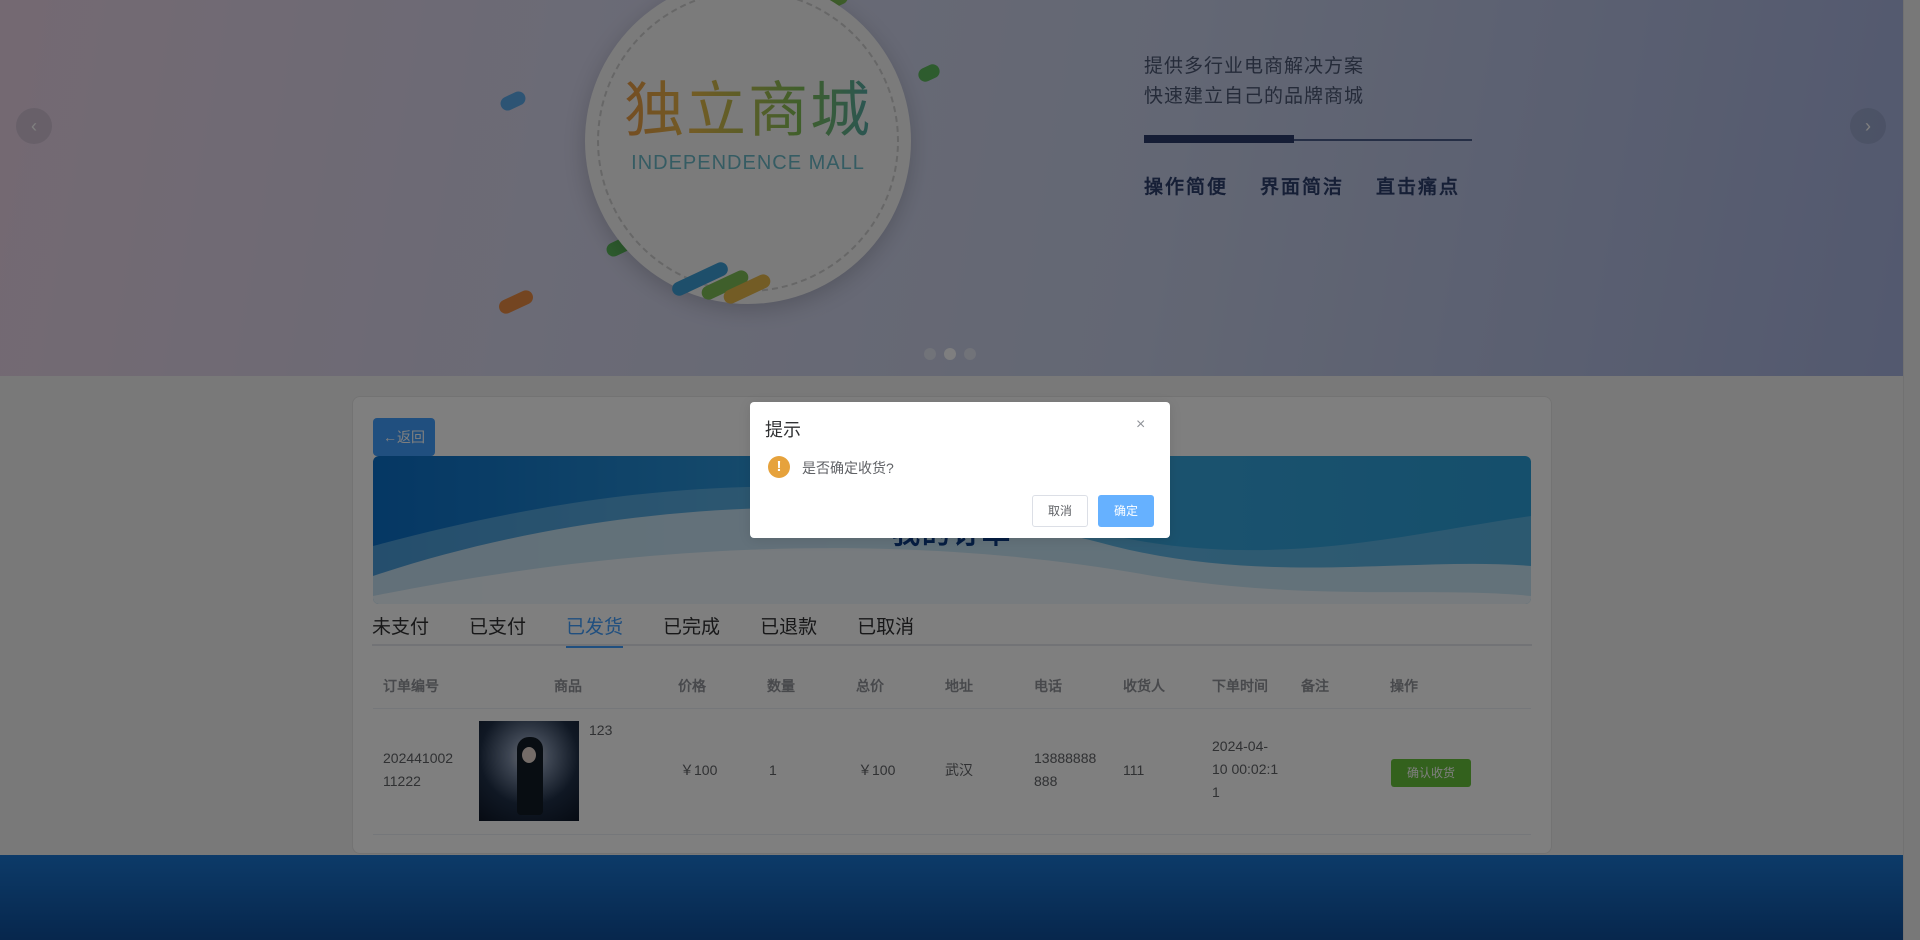  Describe the element at coordinates (848, 468) in the screenshot. I see `dialog-message: 是否确定收货?` at that location.